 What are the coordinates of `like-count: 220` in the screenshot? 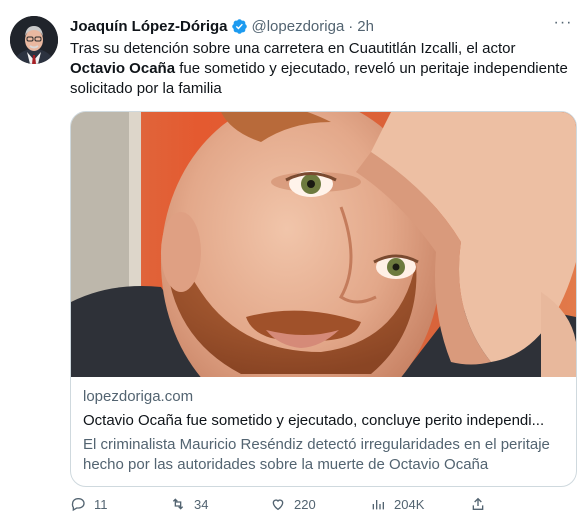 It's located at (305, 504).